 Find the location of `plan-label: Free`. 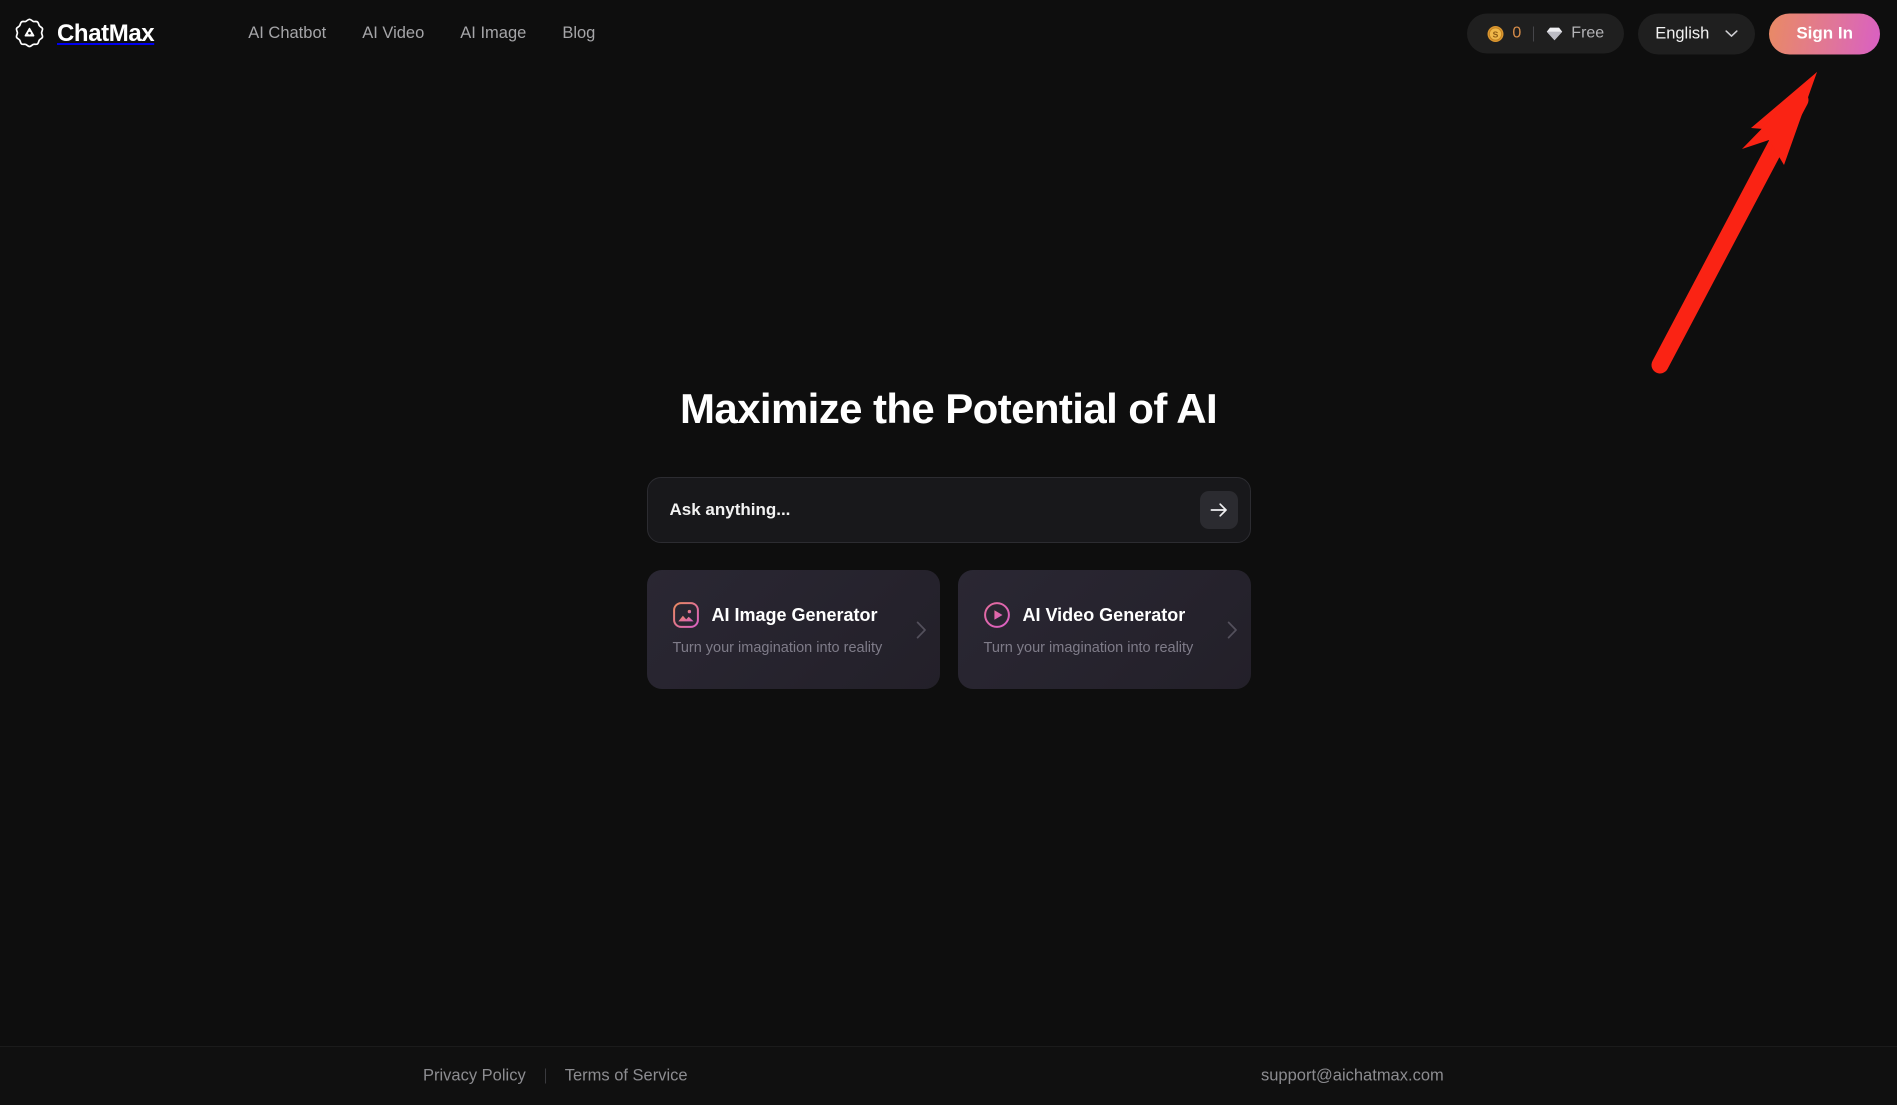

plan-label: Free is located at coordinates (1588, 33).